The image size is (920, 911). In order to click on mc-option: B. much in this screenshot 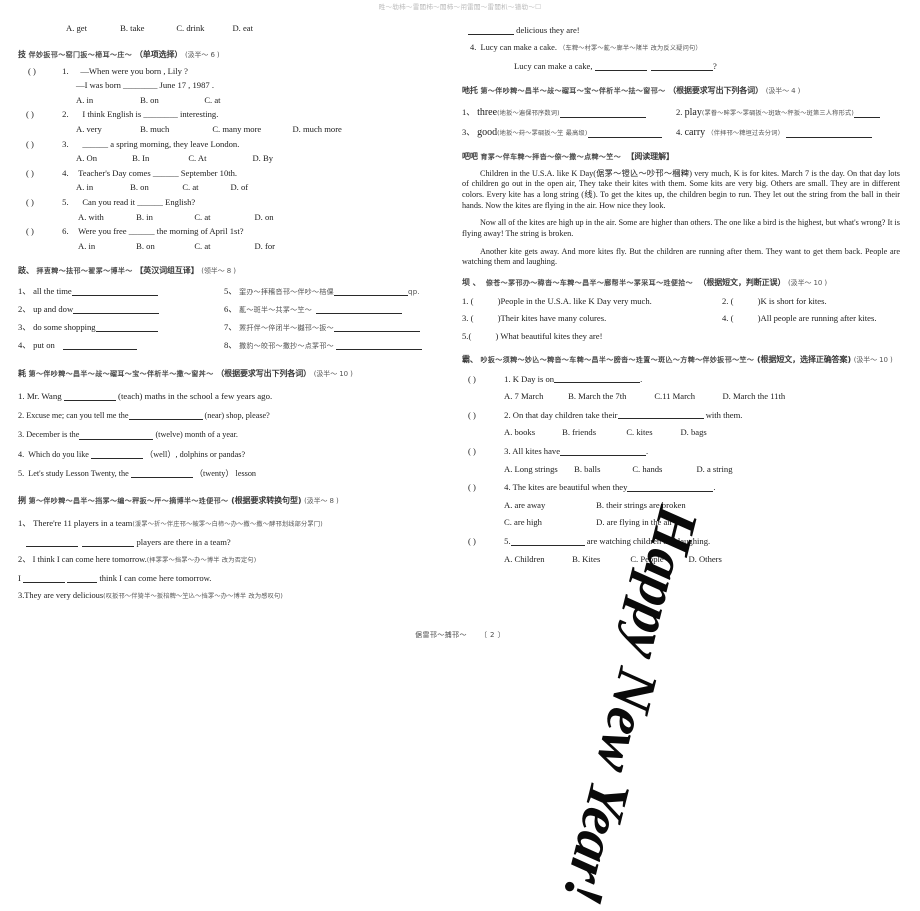, I will do `click(175, 129)`.